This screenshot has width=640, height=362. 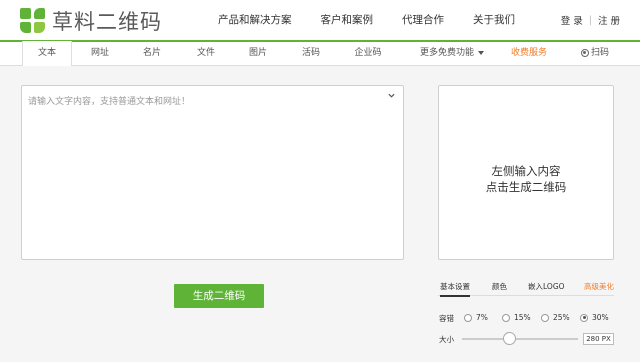 I want to click on fault-tolerance-25: 25%, so click(x=555, y=317).